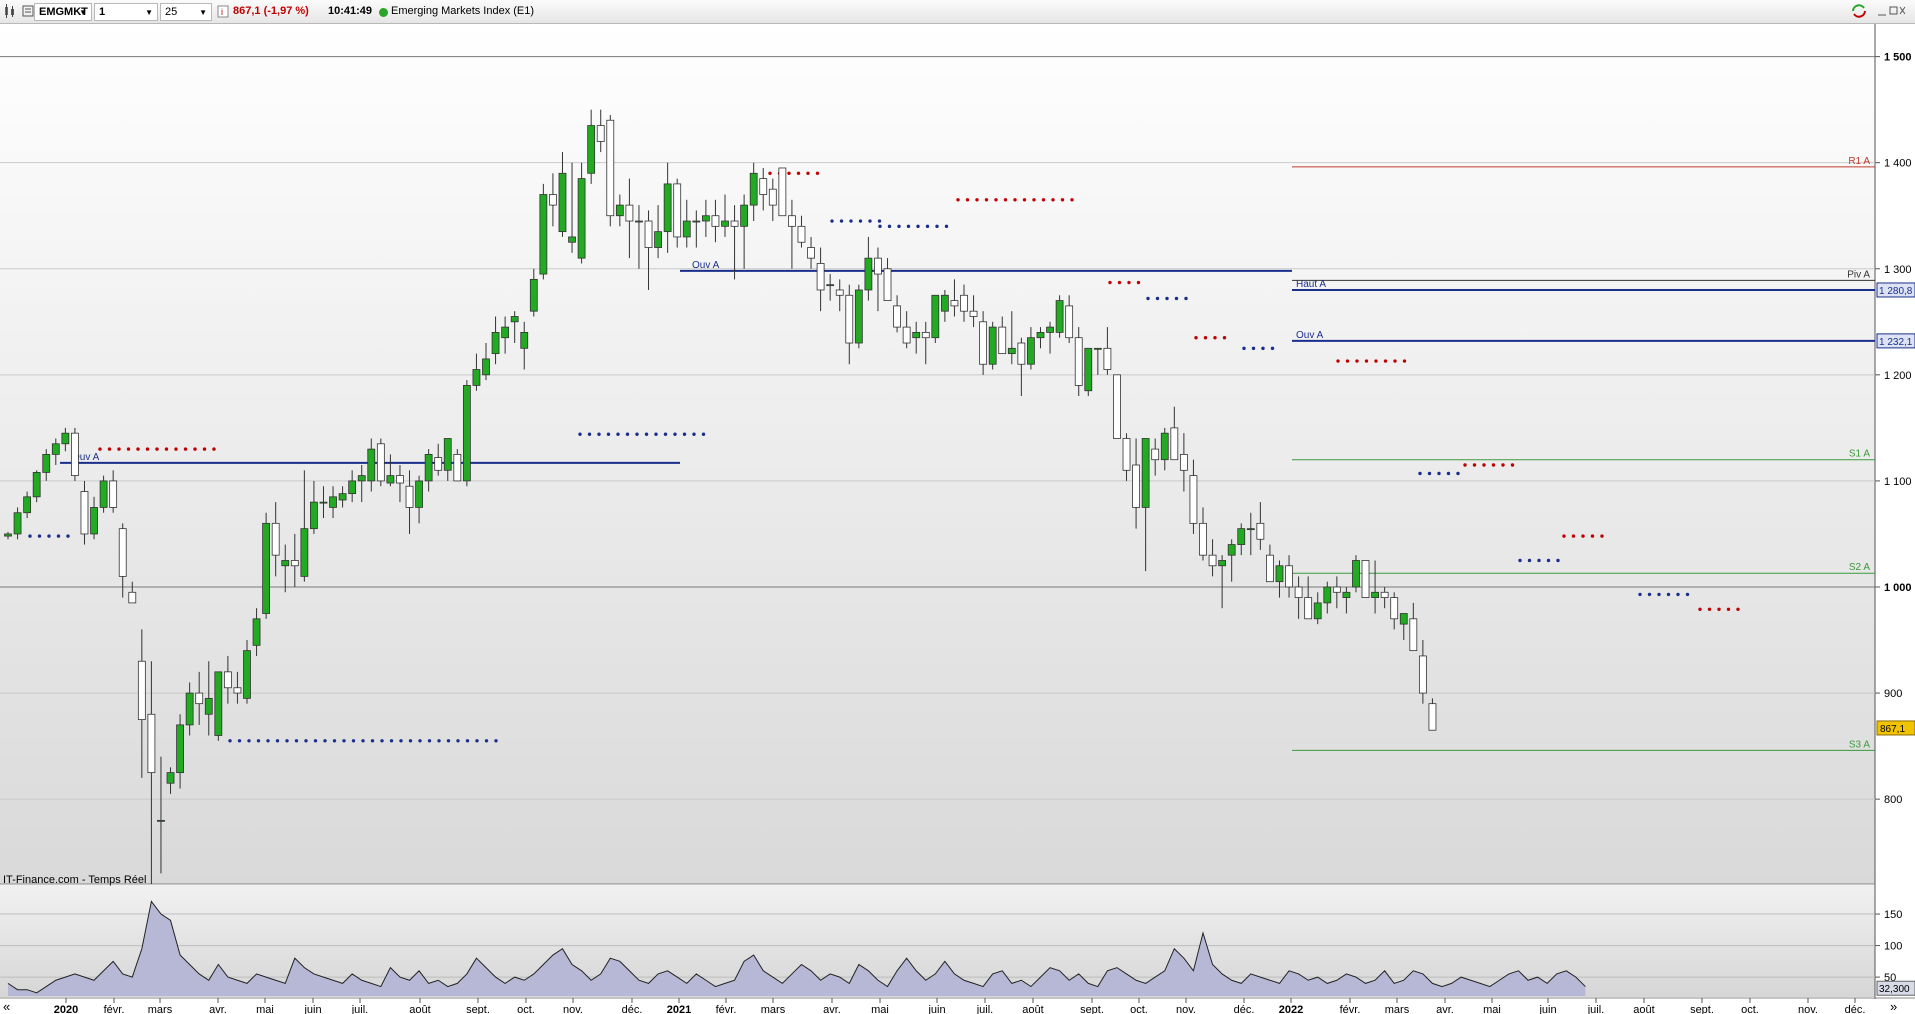 The height and width of the screenshot is (1014, 1915). What do you see at coordinates (28, 12) in the screenshot?
I see `chart-settings-icon` at bounding box center [28, 12].